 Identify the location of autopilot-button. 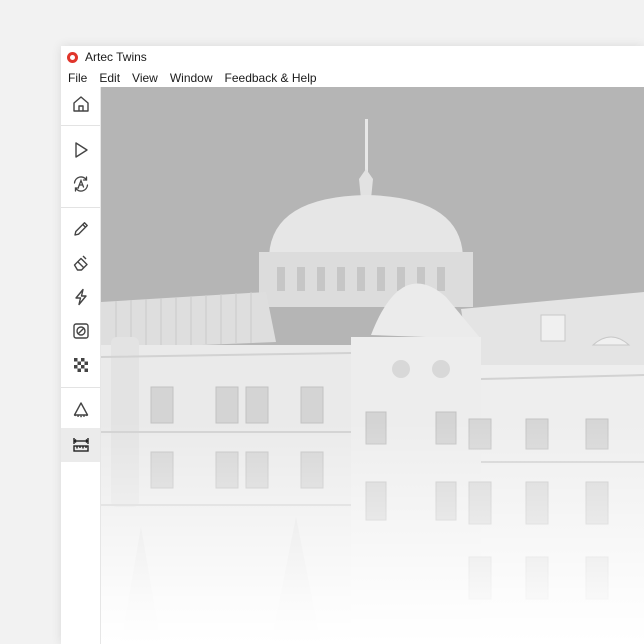
(80, 184).